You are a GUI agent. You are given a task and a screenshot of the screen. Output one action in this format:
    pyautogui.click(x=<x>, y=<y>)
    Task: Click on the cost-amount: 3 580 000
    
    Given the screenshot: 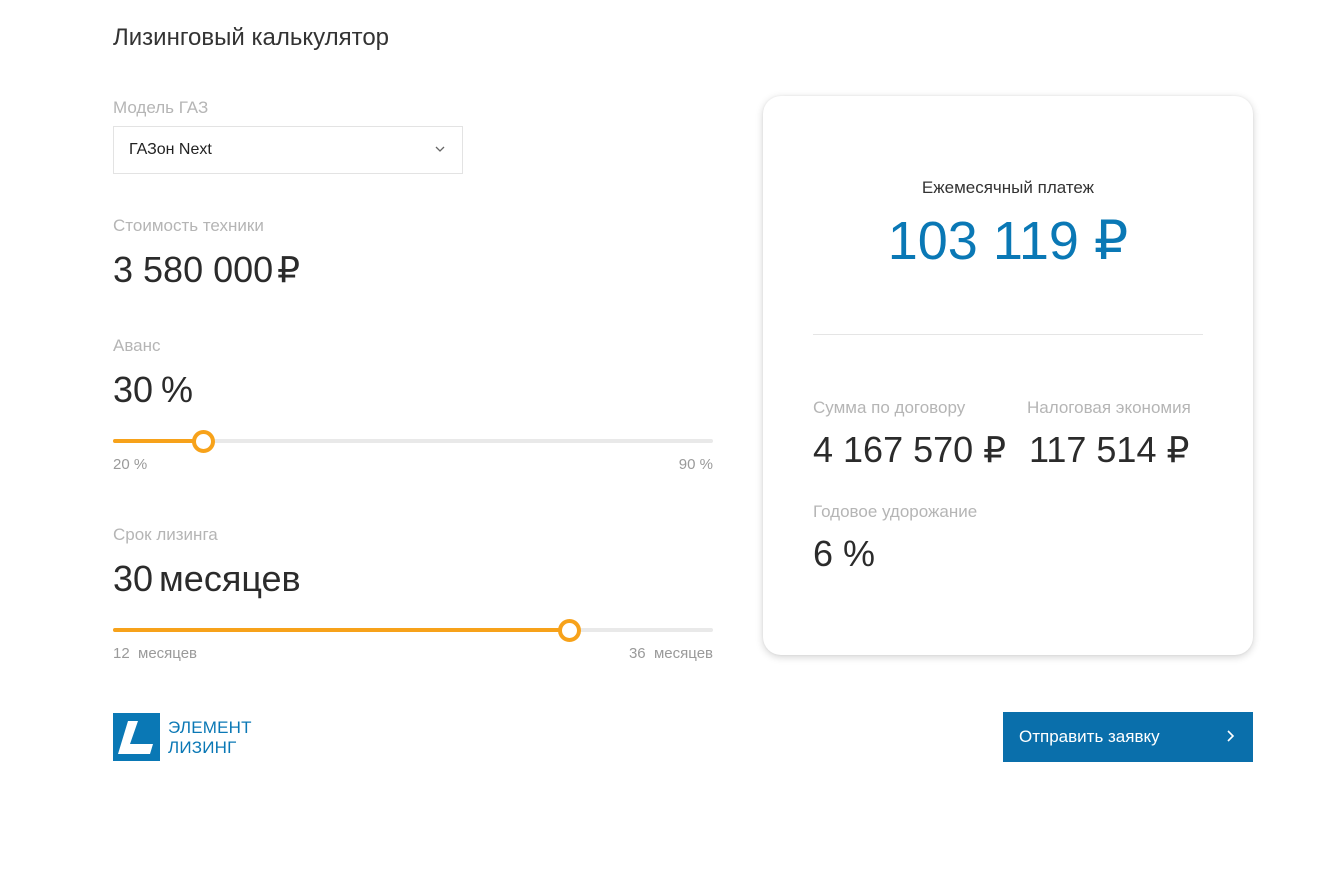 What is the action you would take?
    pyautogui.click(x=193, y=269)
    